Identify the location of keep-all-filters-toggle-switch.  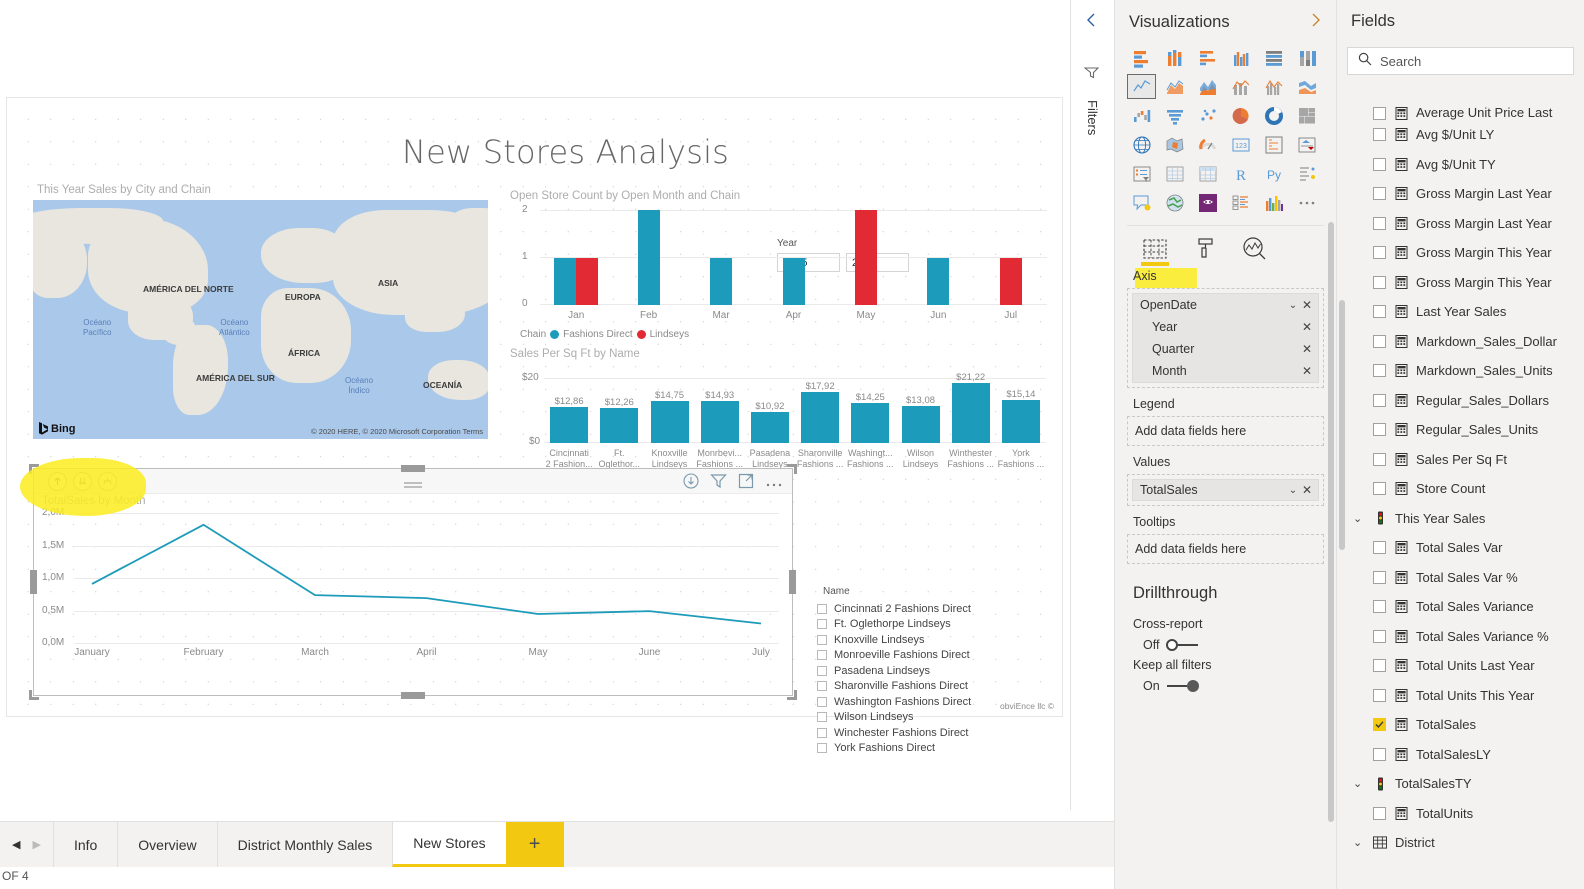
(1182, 686).